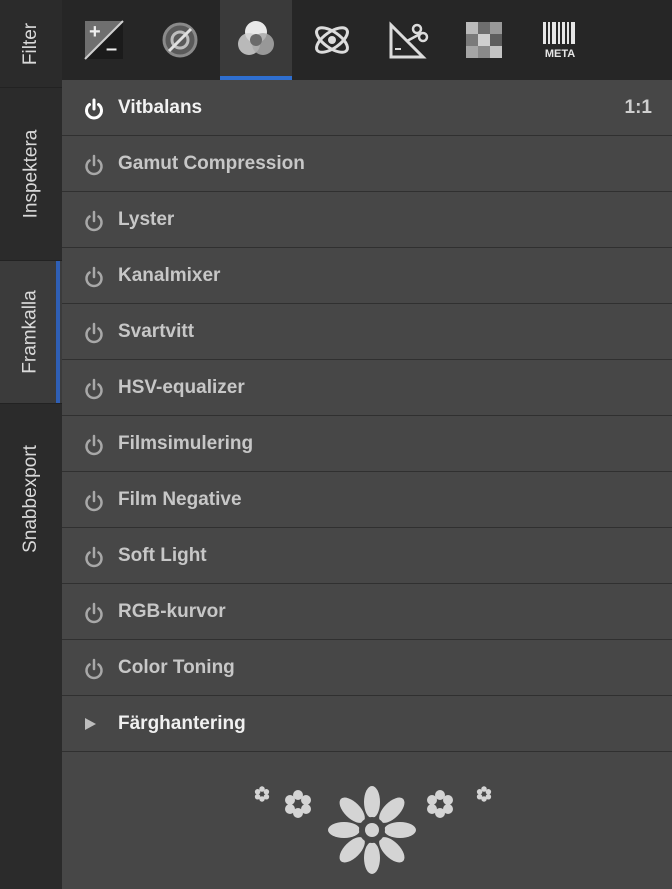 The image size is (672, 889). I want to click on tab-inspect: Inspektera, so click(31, 174).